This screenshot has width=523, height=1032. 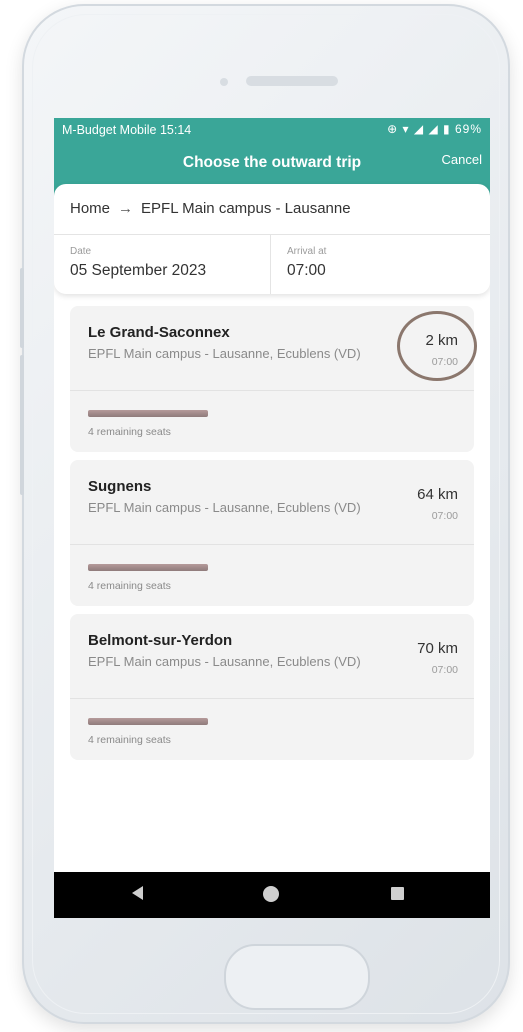 I want to click on arrow-right-icon: →, so click(x=126, y=208).